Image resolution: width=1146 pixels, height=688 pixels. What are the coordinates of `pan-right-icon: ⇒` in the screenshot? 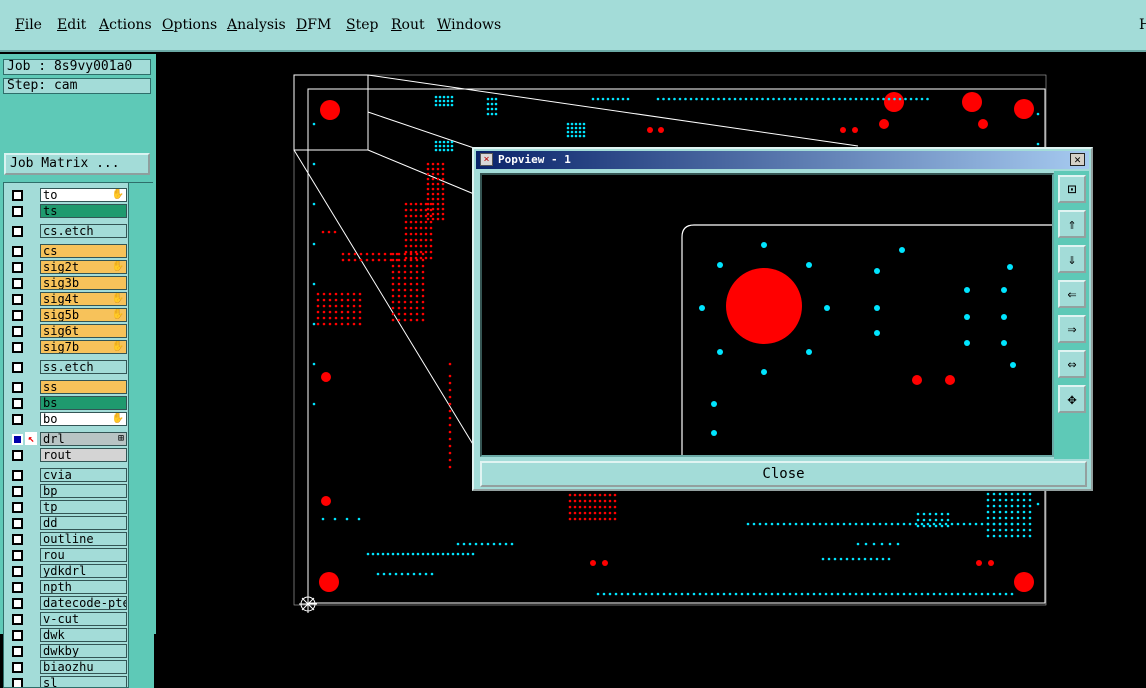 It's located at (1072, 329).